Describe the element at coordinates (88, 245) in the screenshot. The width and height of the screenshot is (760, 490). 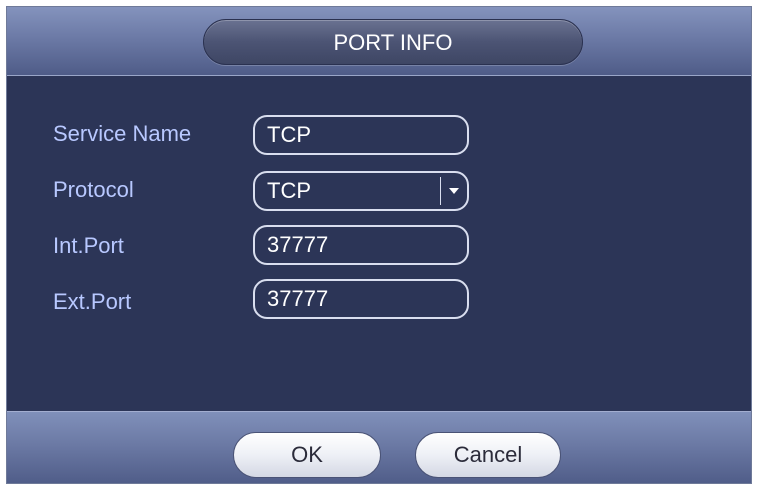
I see `int-port-label: Int.Port` at that location.